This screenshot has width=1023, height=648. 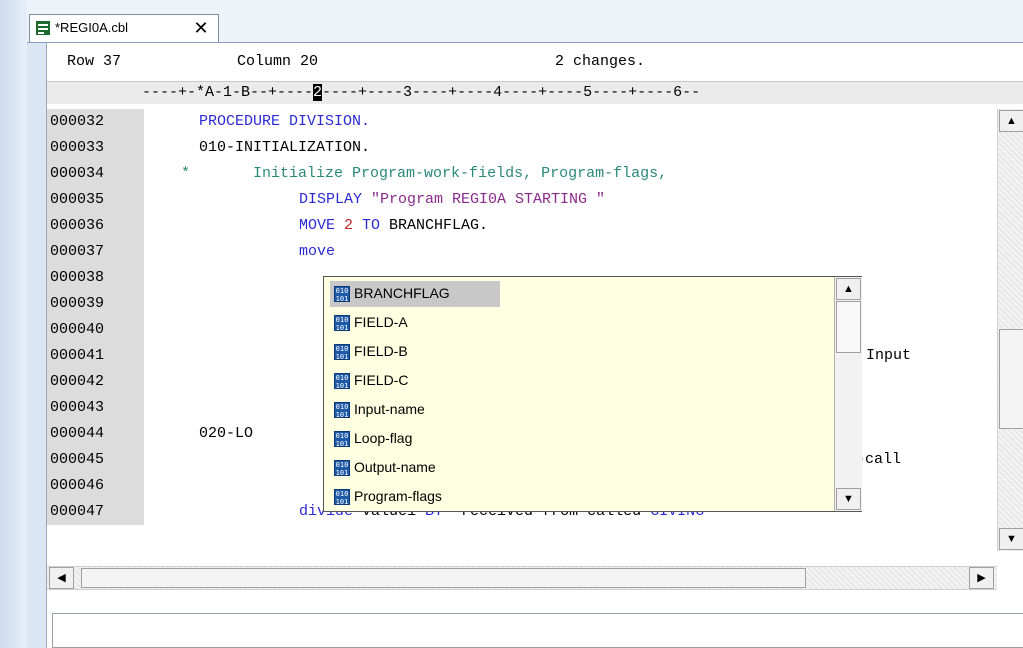 I want to click on horizontal-scroll-thumb, so click(x=443, y=578).